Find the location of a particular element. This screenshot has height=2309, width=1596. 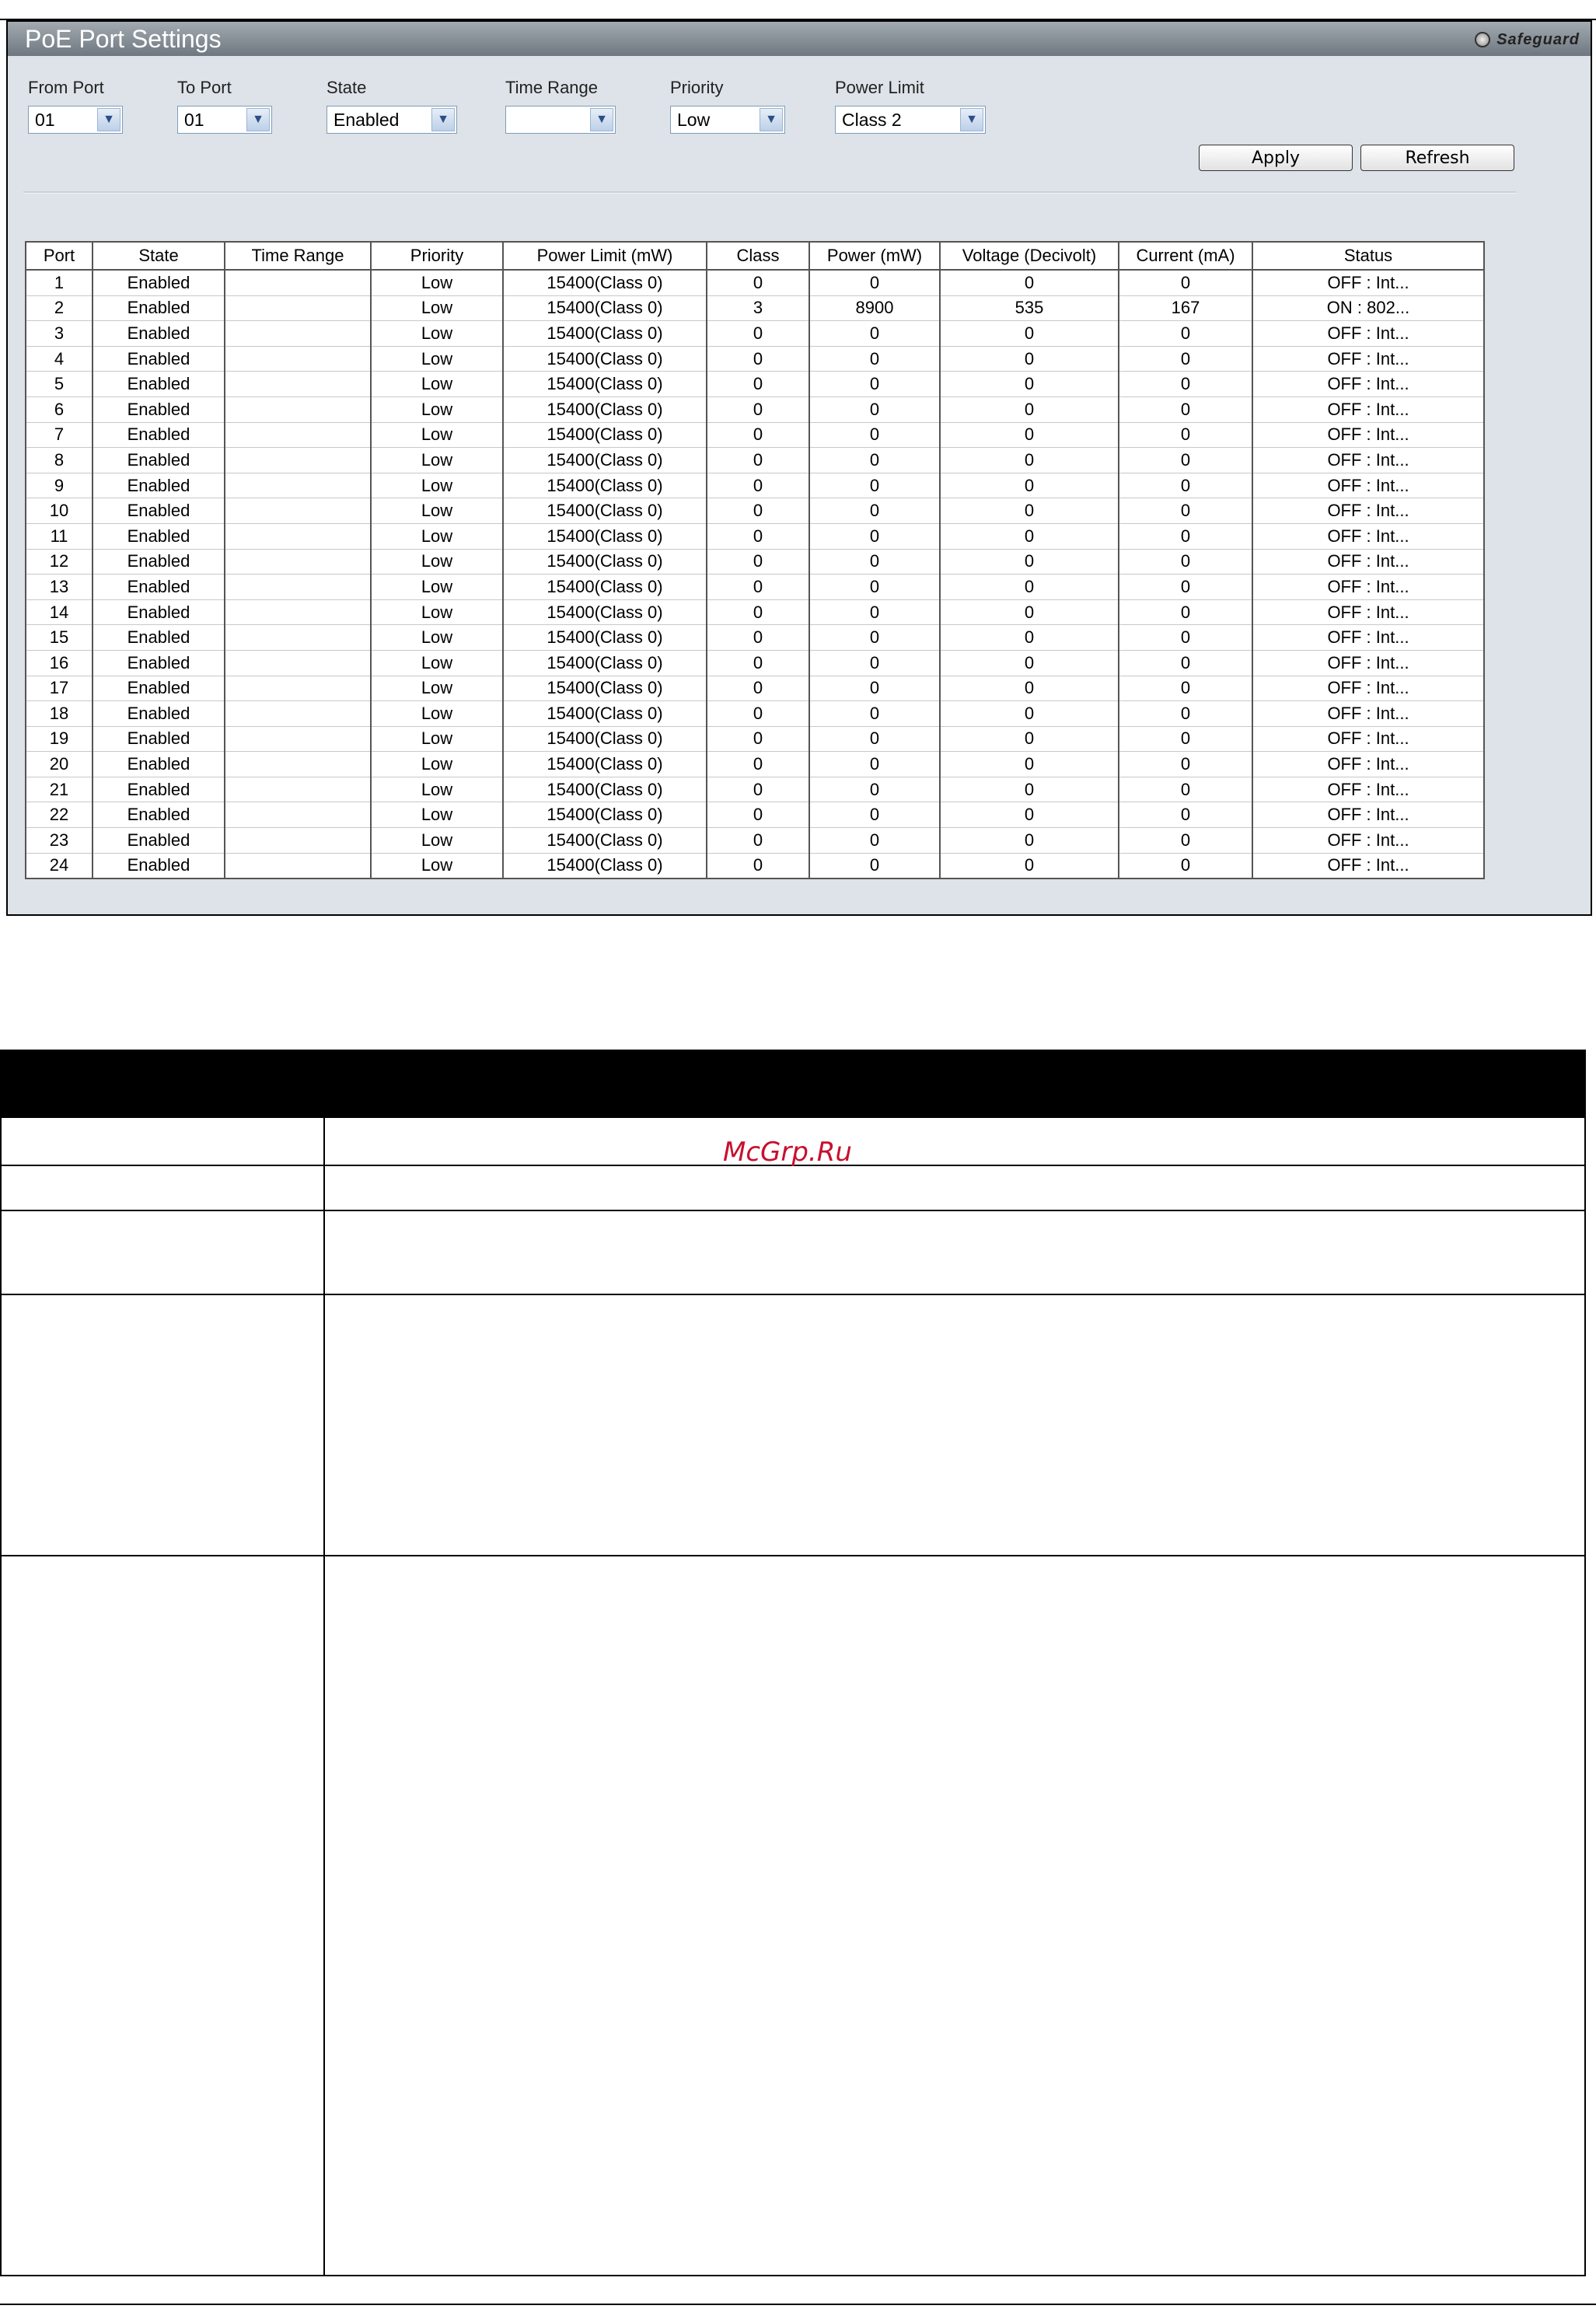

priority-value: Low is located at coordinates (694, 120).